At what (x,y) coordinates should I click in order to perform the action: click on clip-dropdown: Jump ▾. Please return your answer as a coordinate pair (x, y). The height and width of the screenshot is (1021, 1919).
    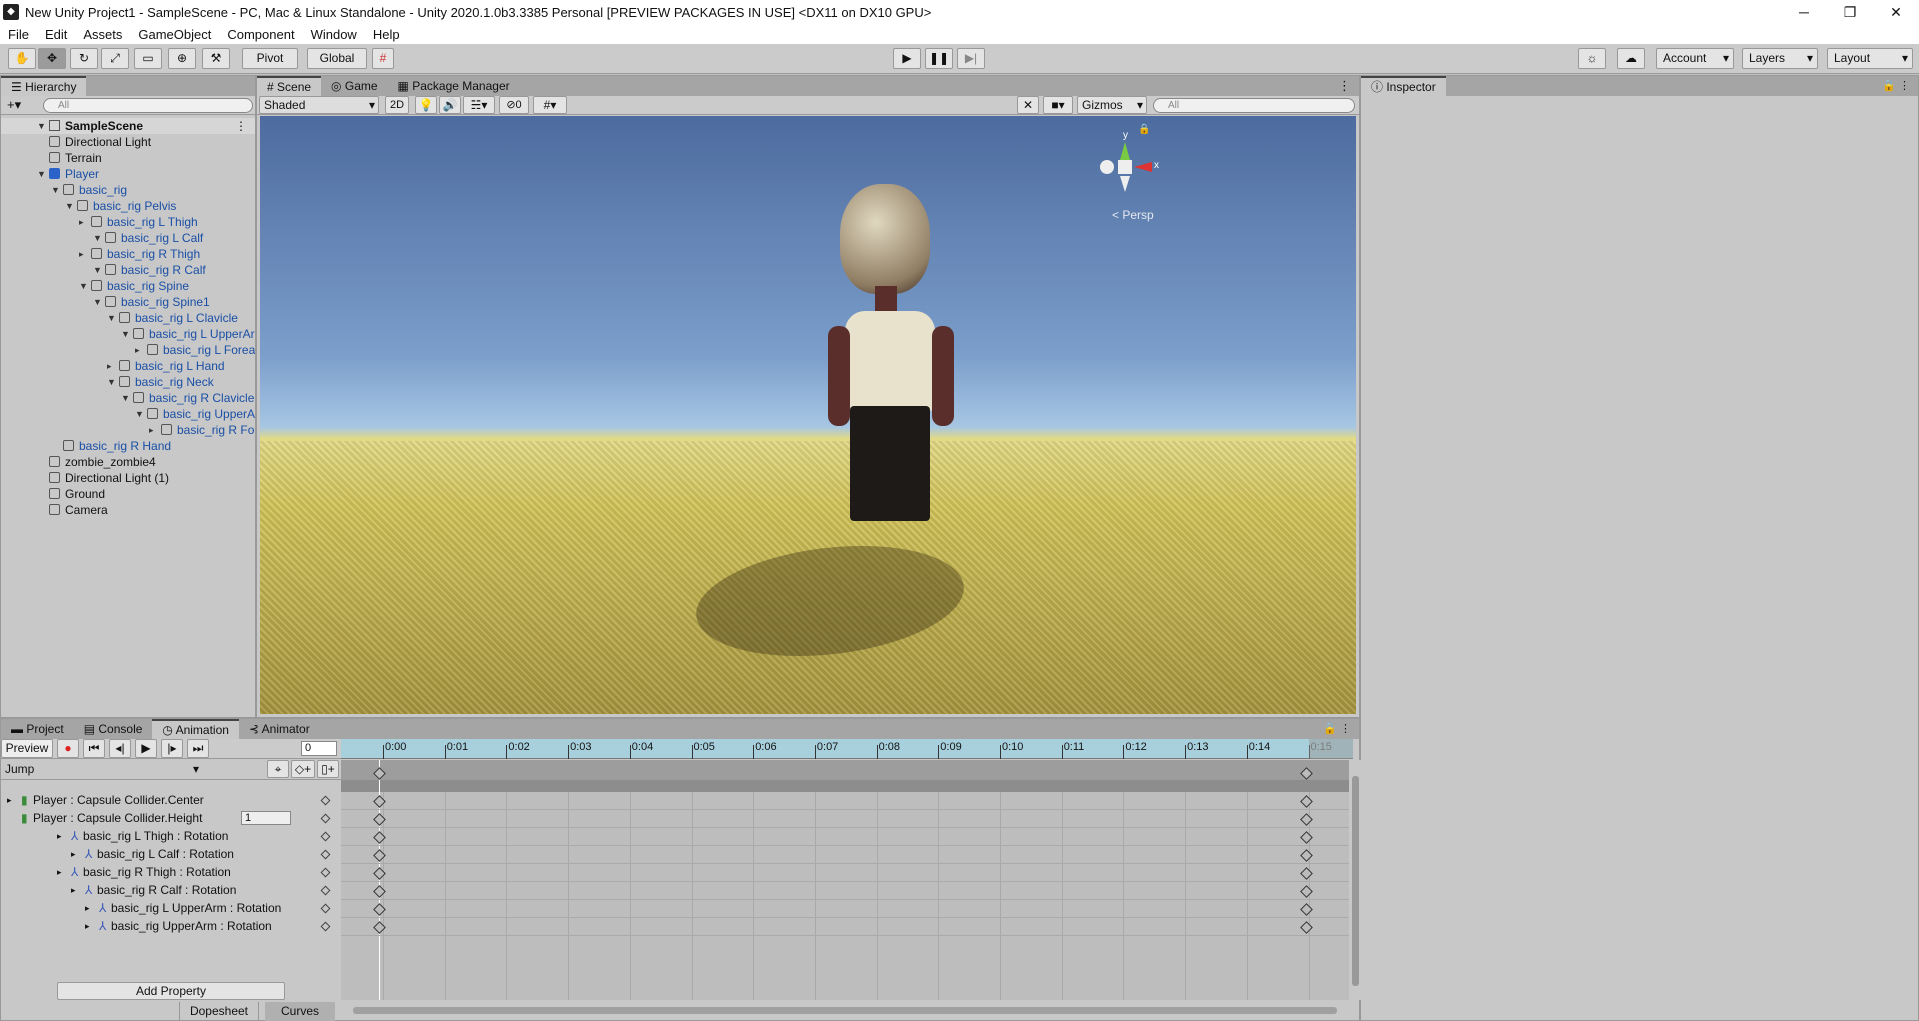
    Looking at the image, I should click on (103, 769).